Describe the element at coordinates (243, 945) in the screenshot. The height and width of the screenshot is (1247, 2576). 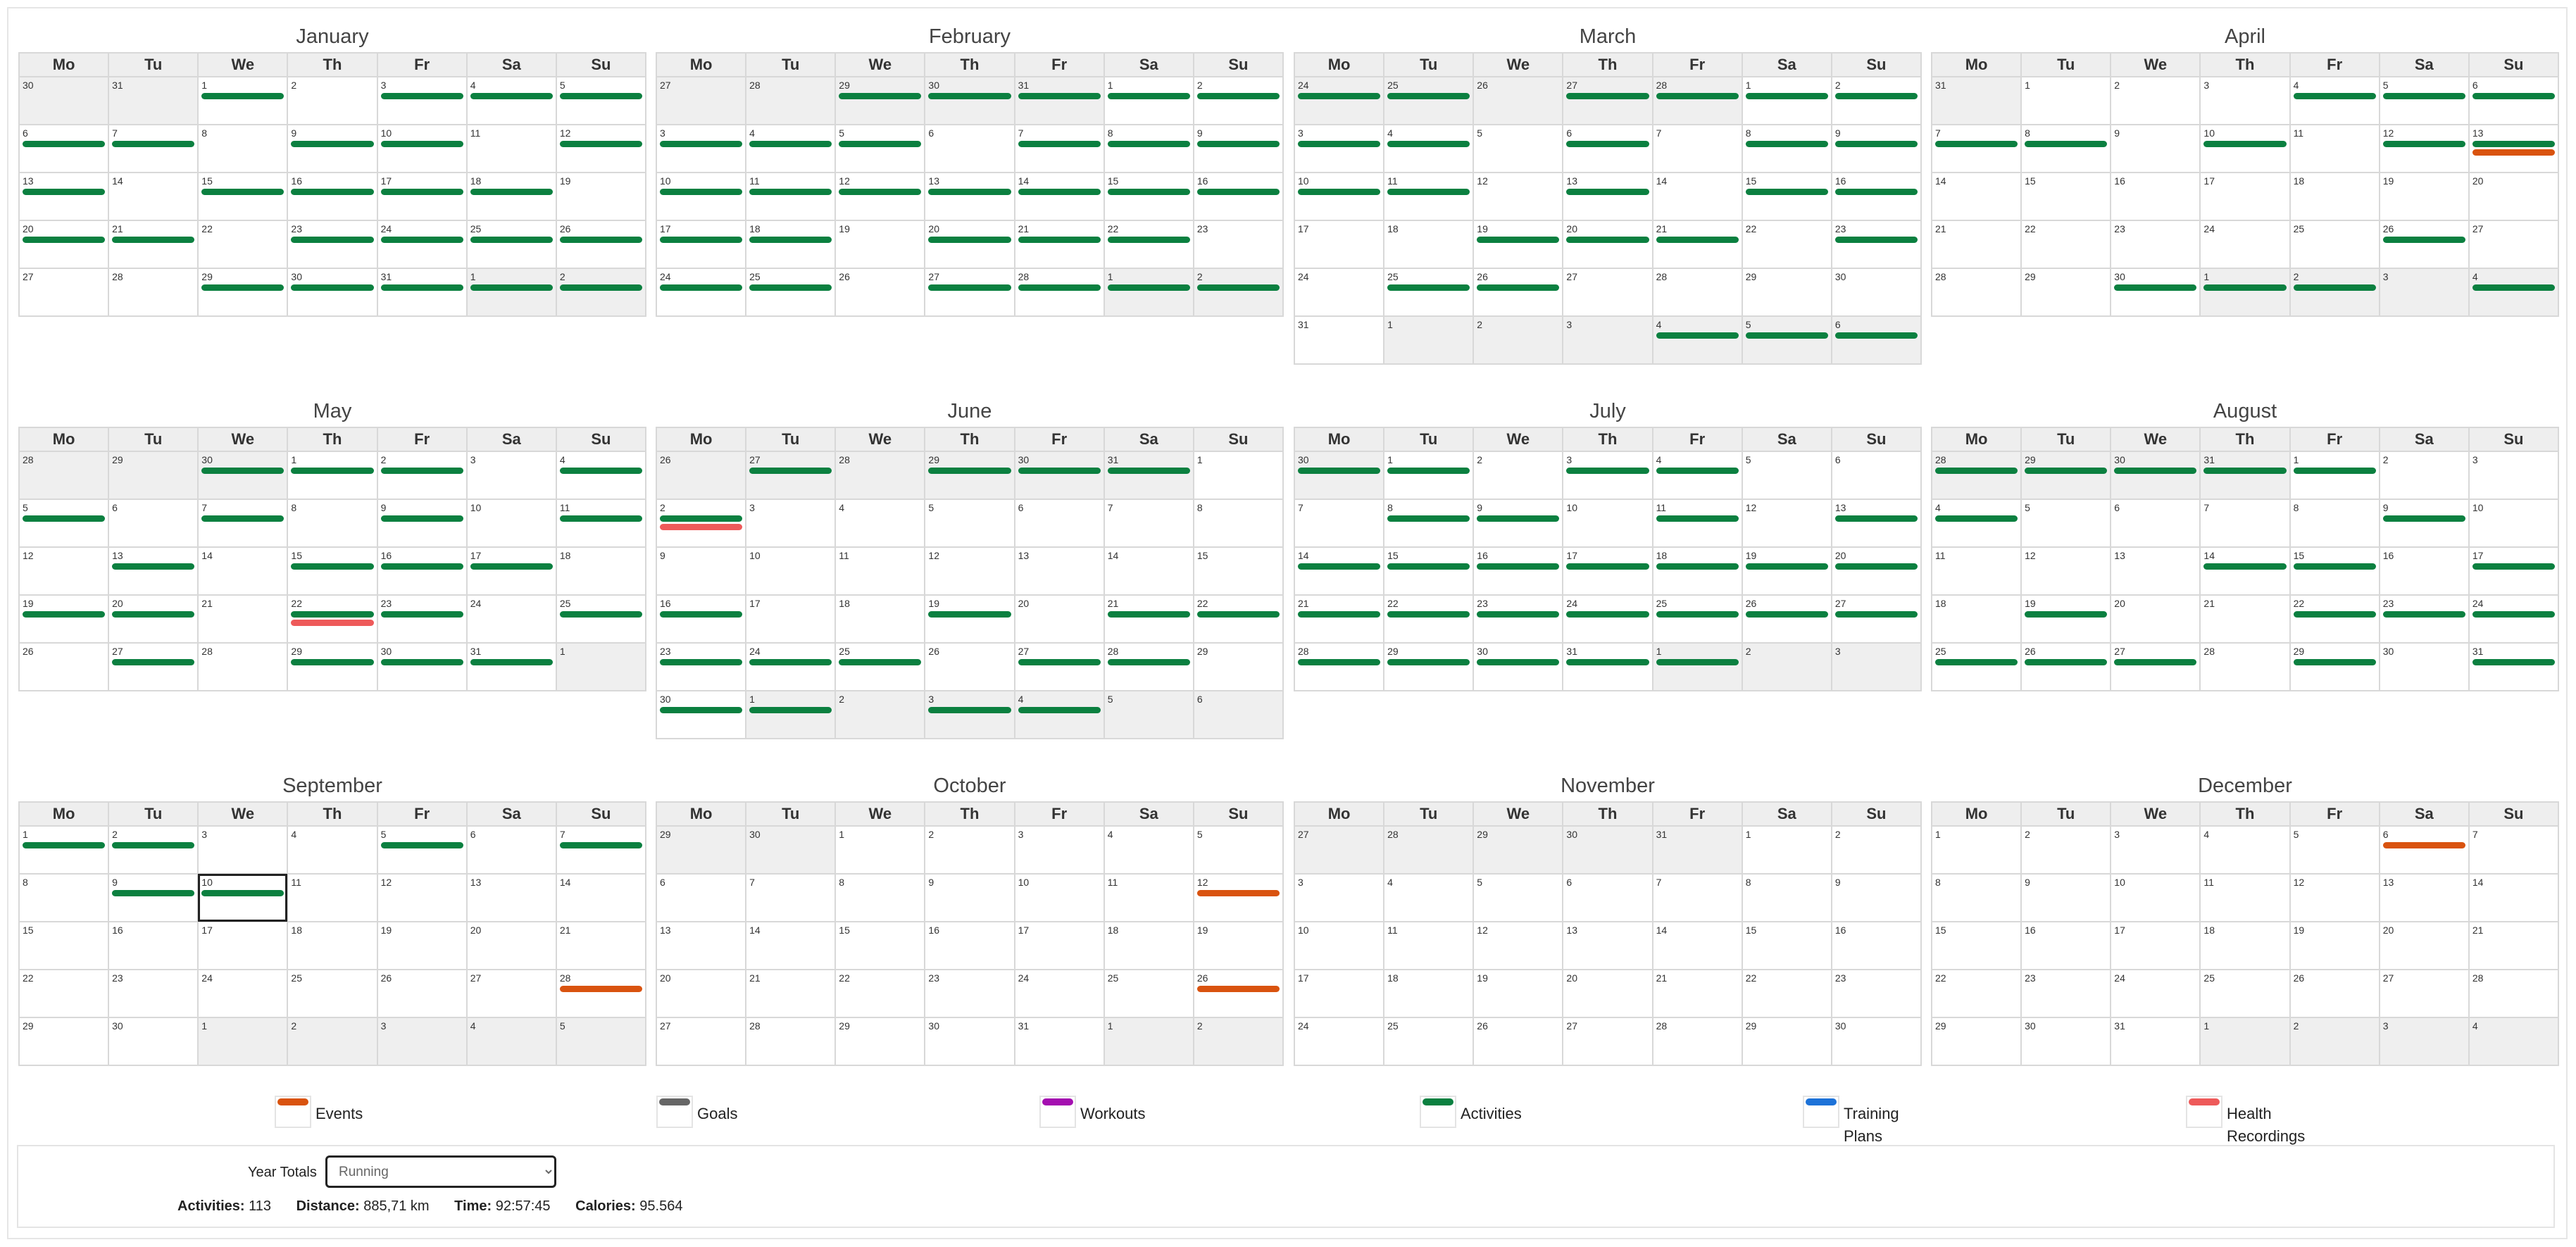
I see `day-cell: 17` at that location.